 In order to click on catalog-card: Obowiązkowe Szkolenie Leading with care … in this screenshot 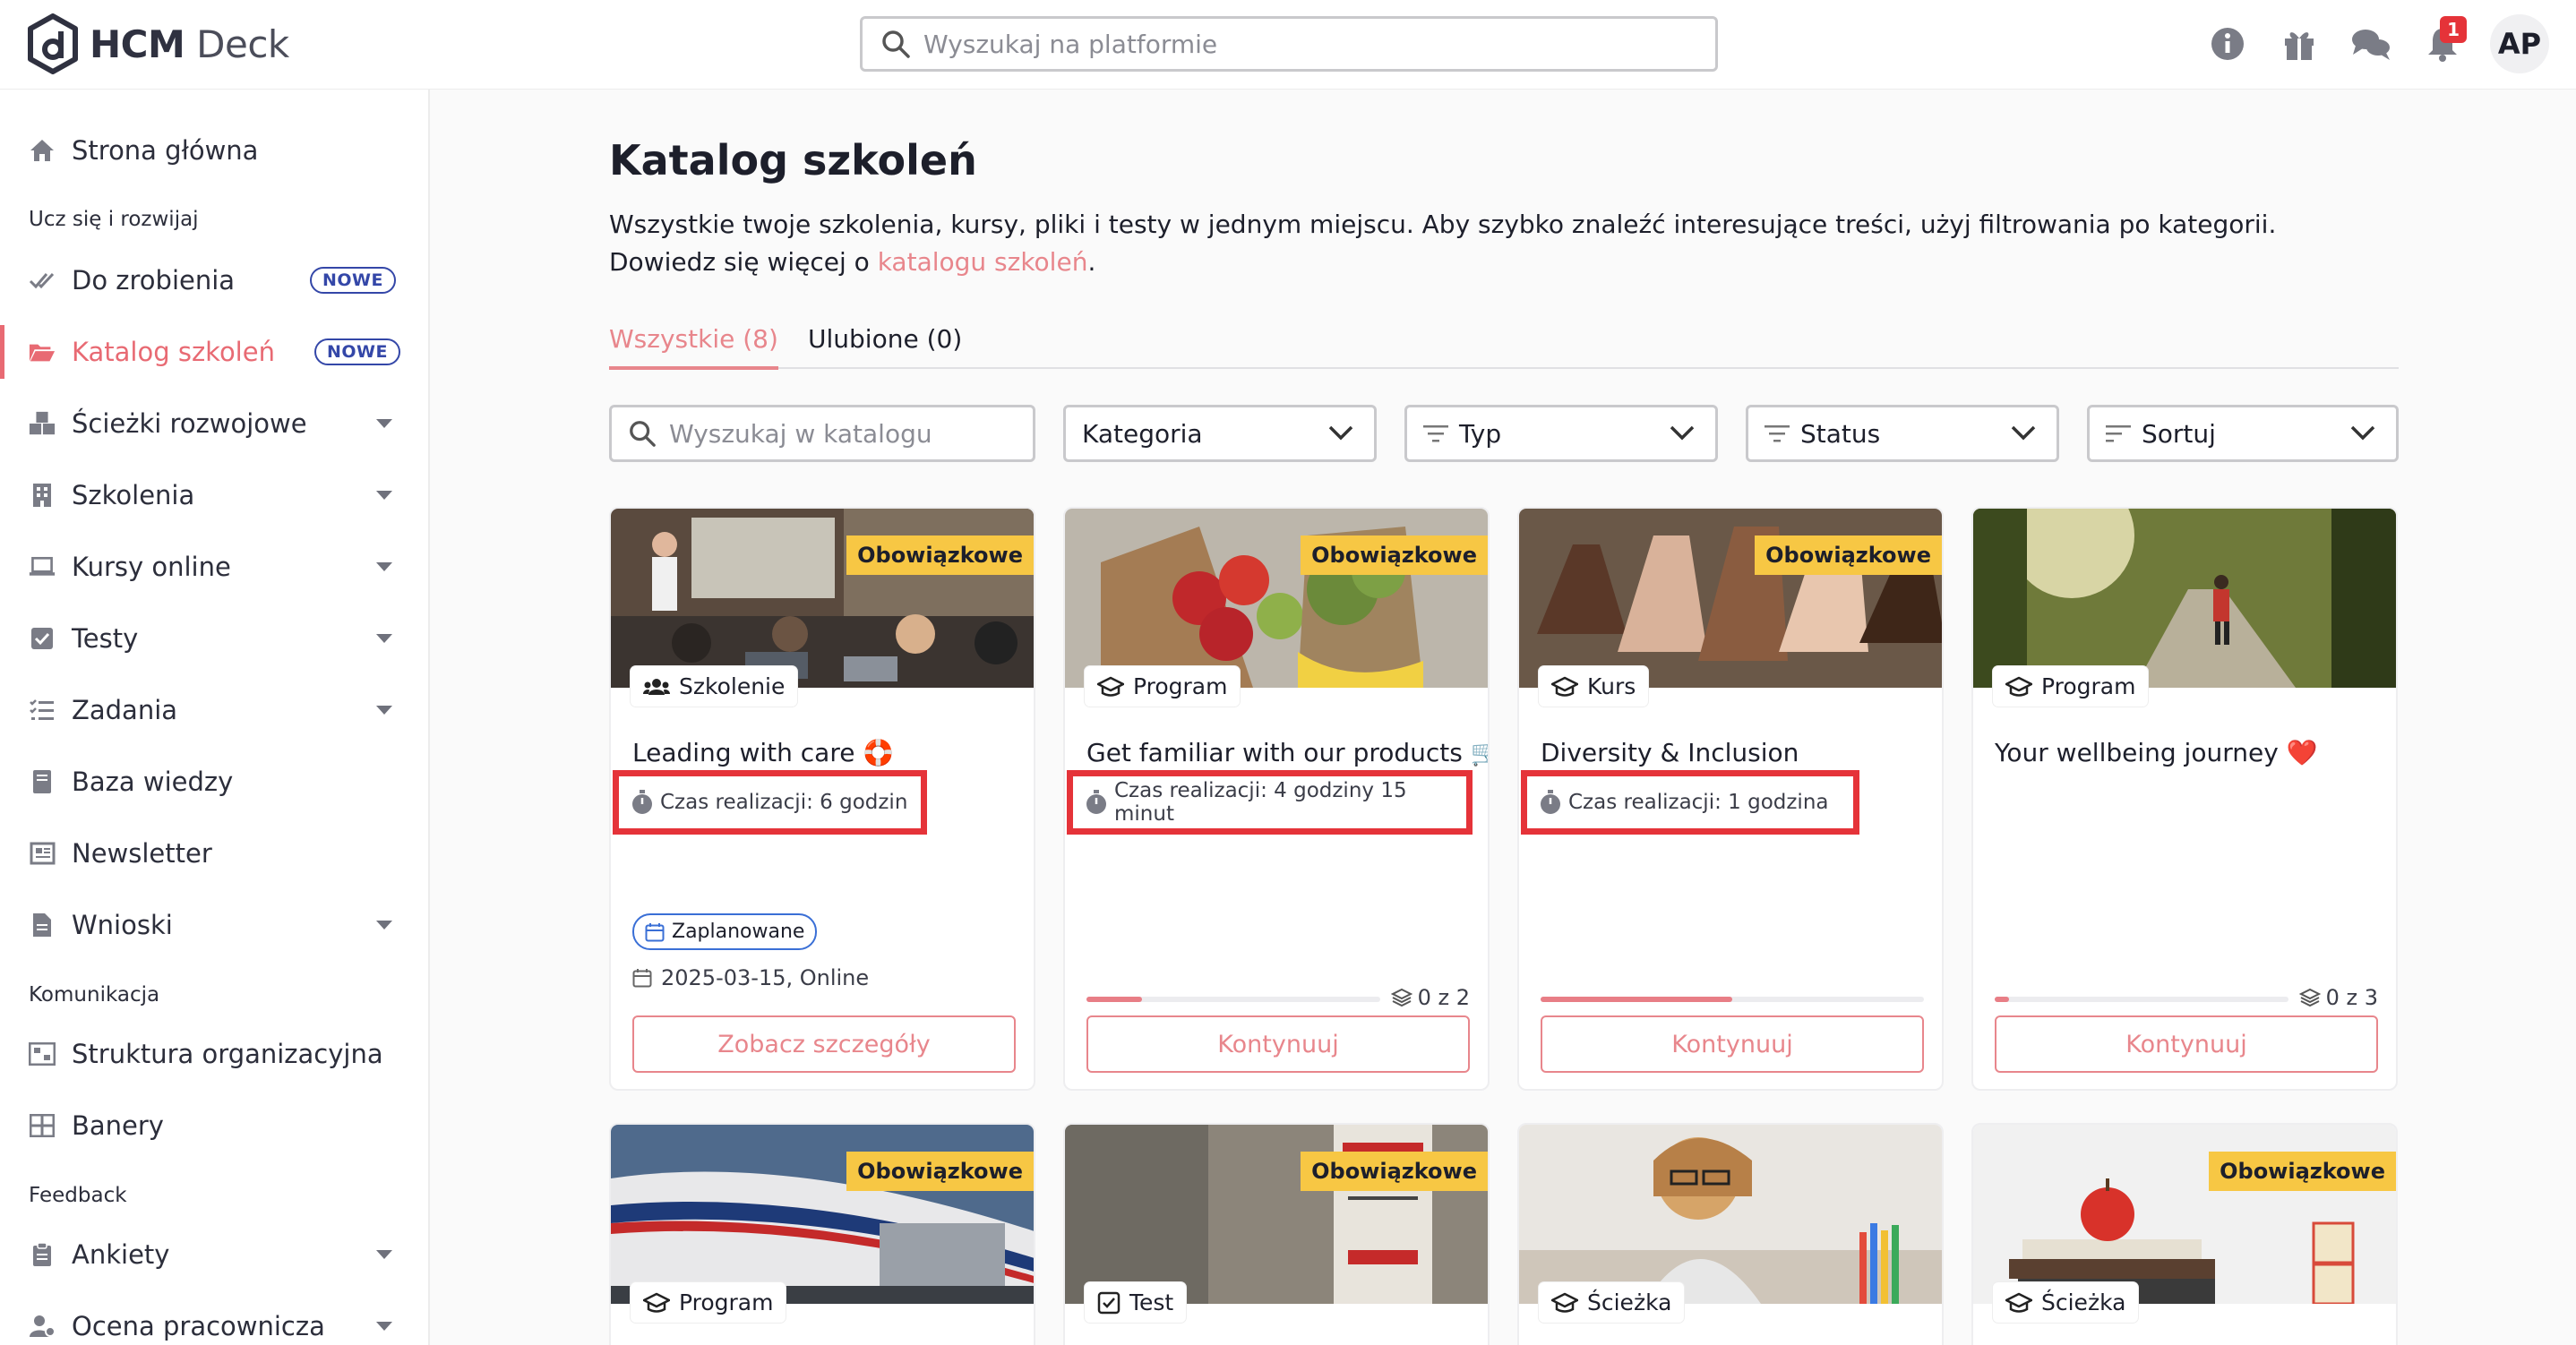, I will do `click(822, 799)`.